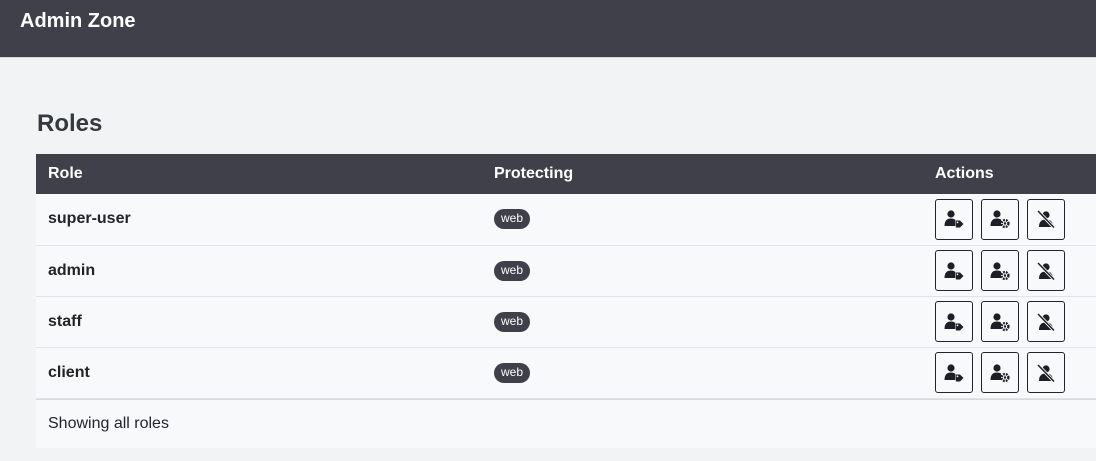 The height and width of the screenshot is (461, 1096). Describe the element at coordinates (78, 21) in the screenshot. I see `app-title: Admin Zone` at that location.